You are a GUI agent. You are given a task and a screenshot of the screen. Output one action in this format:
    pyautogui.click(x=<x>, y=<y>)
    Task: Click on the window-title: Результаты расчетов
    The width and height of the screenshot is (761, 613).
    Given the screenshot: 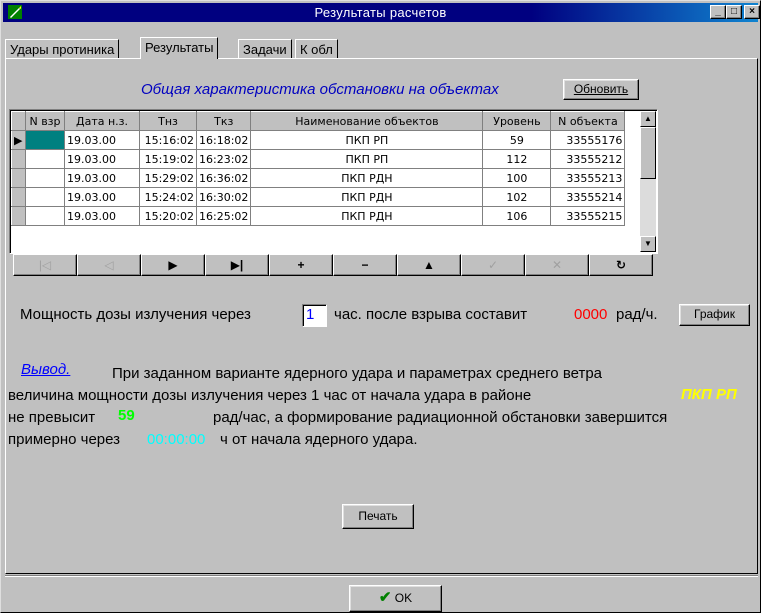 What is the action you would take?
    pyautogui.click(x=380, y=12)
    